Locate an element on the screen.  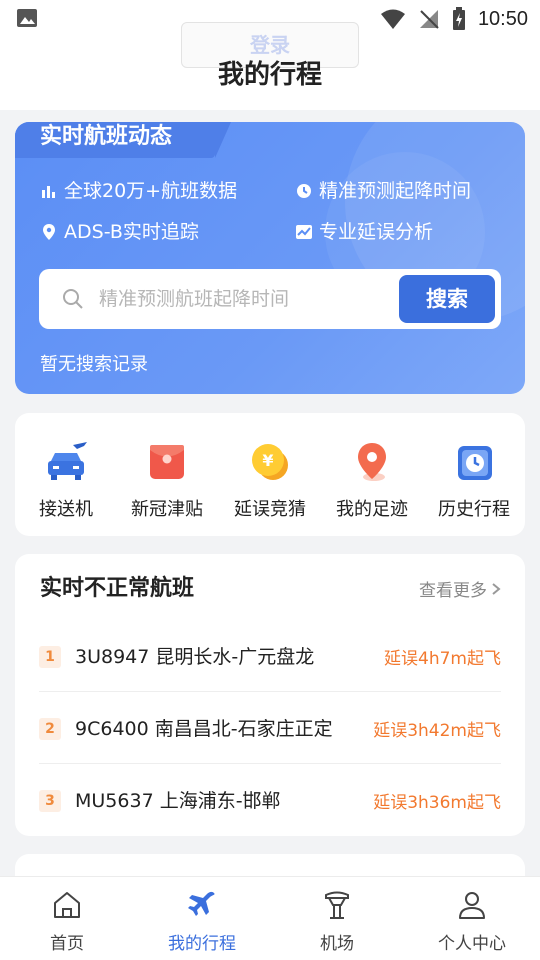
location-small-icon is located at coordinates (49, 232).